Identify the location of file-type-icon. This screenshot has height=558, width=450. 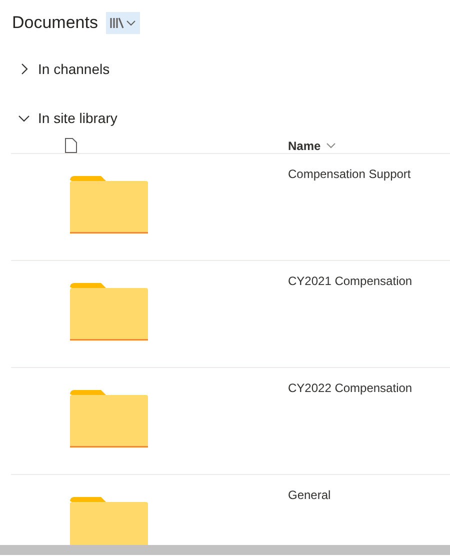
(71, 145).